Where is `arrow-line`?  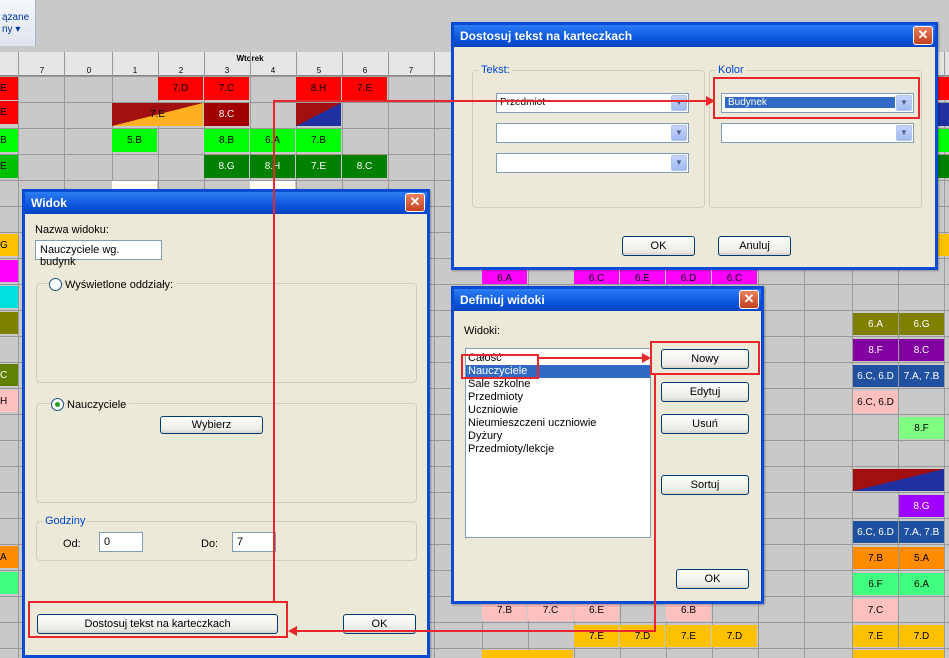 arrow-line is located at coordinates (274, 351).